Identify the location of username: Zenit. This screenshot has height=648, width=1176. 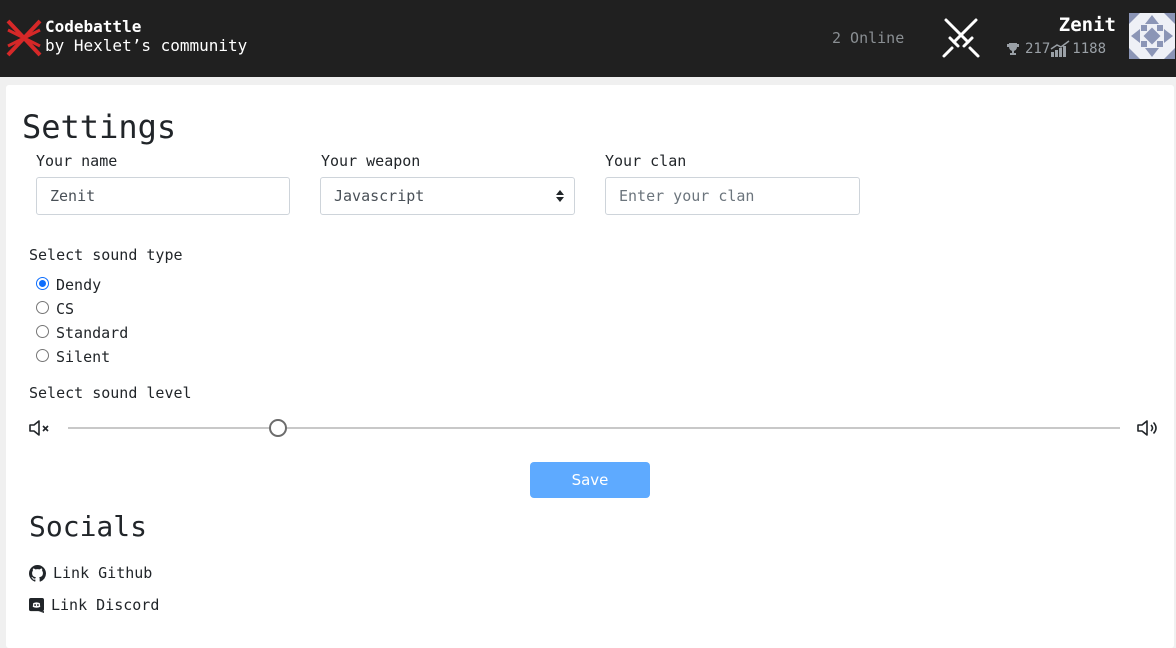
(1087, 25).